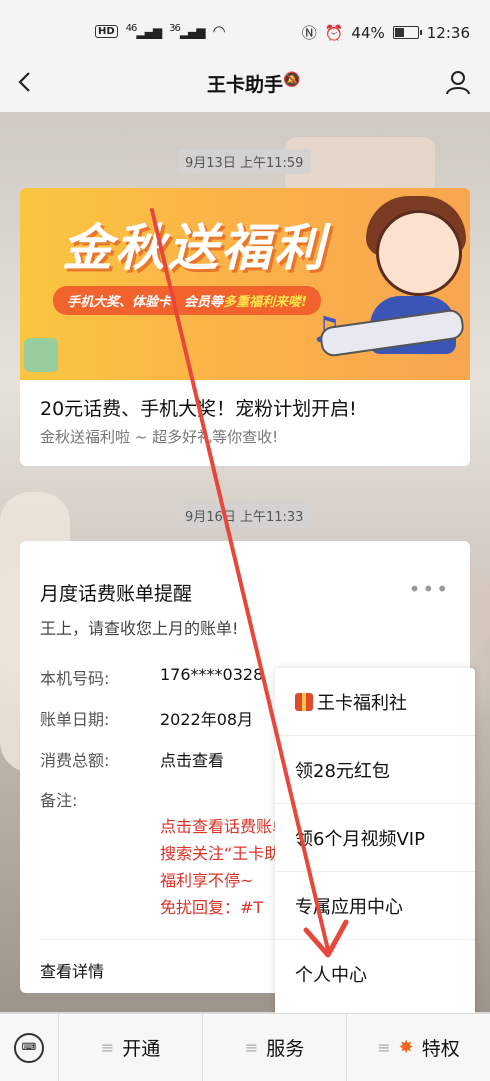 This screenshot has width=490, height=1081. I want to click on wifi-icon: ◠, so click(219, 31).